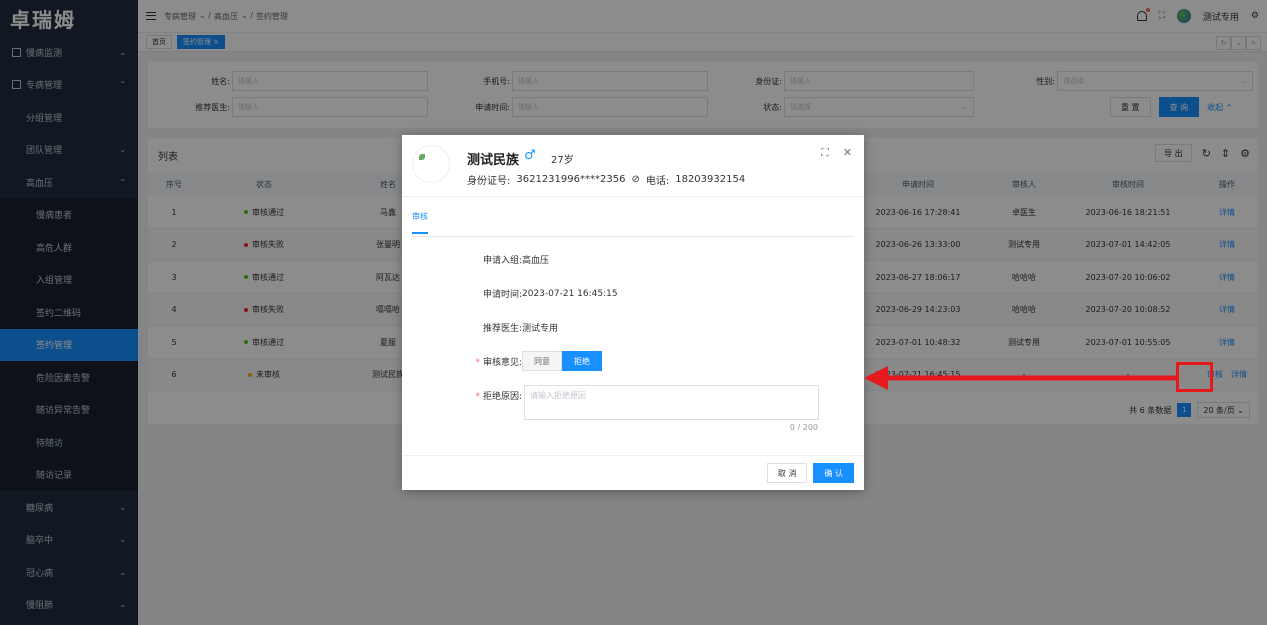 Image resolution: width=1267 pixels, height=625 pixels. I want to click on reason-textarea: 请输入拒绝原因, so click(671, 402).